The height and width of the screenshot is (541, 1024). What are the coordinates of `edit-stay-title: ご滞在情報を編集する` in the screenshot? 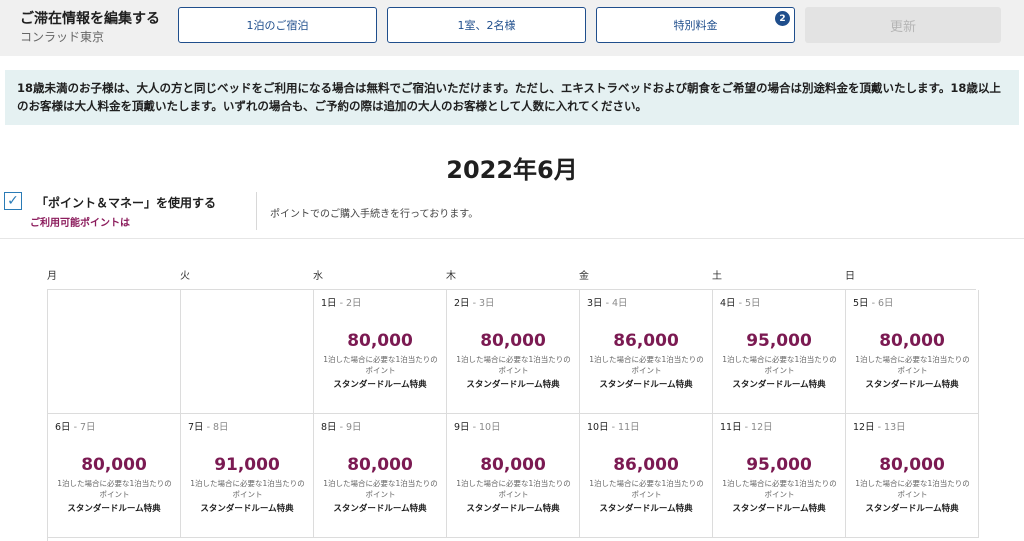 It's located at (90, 19).